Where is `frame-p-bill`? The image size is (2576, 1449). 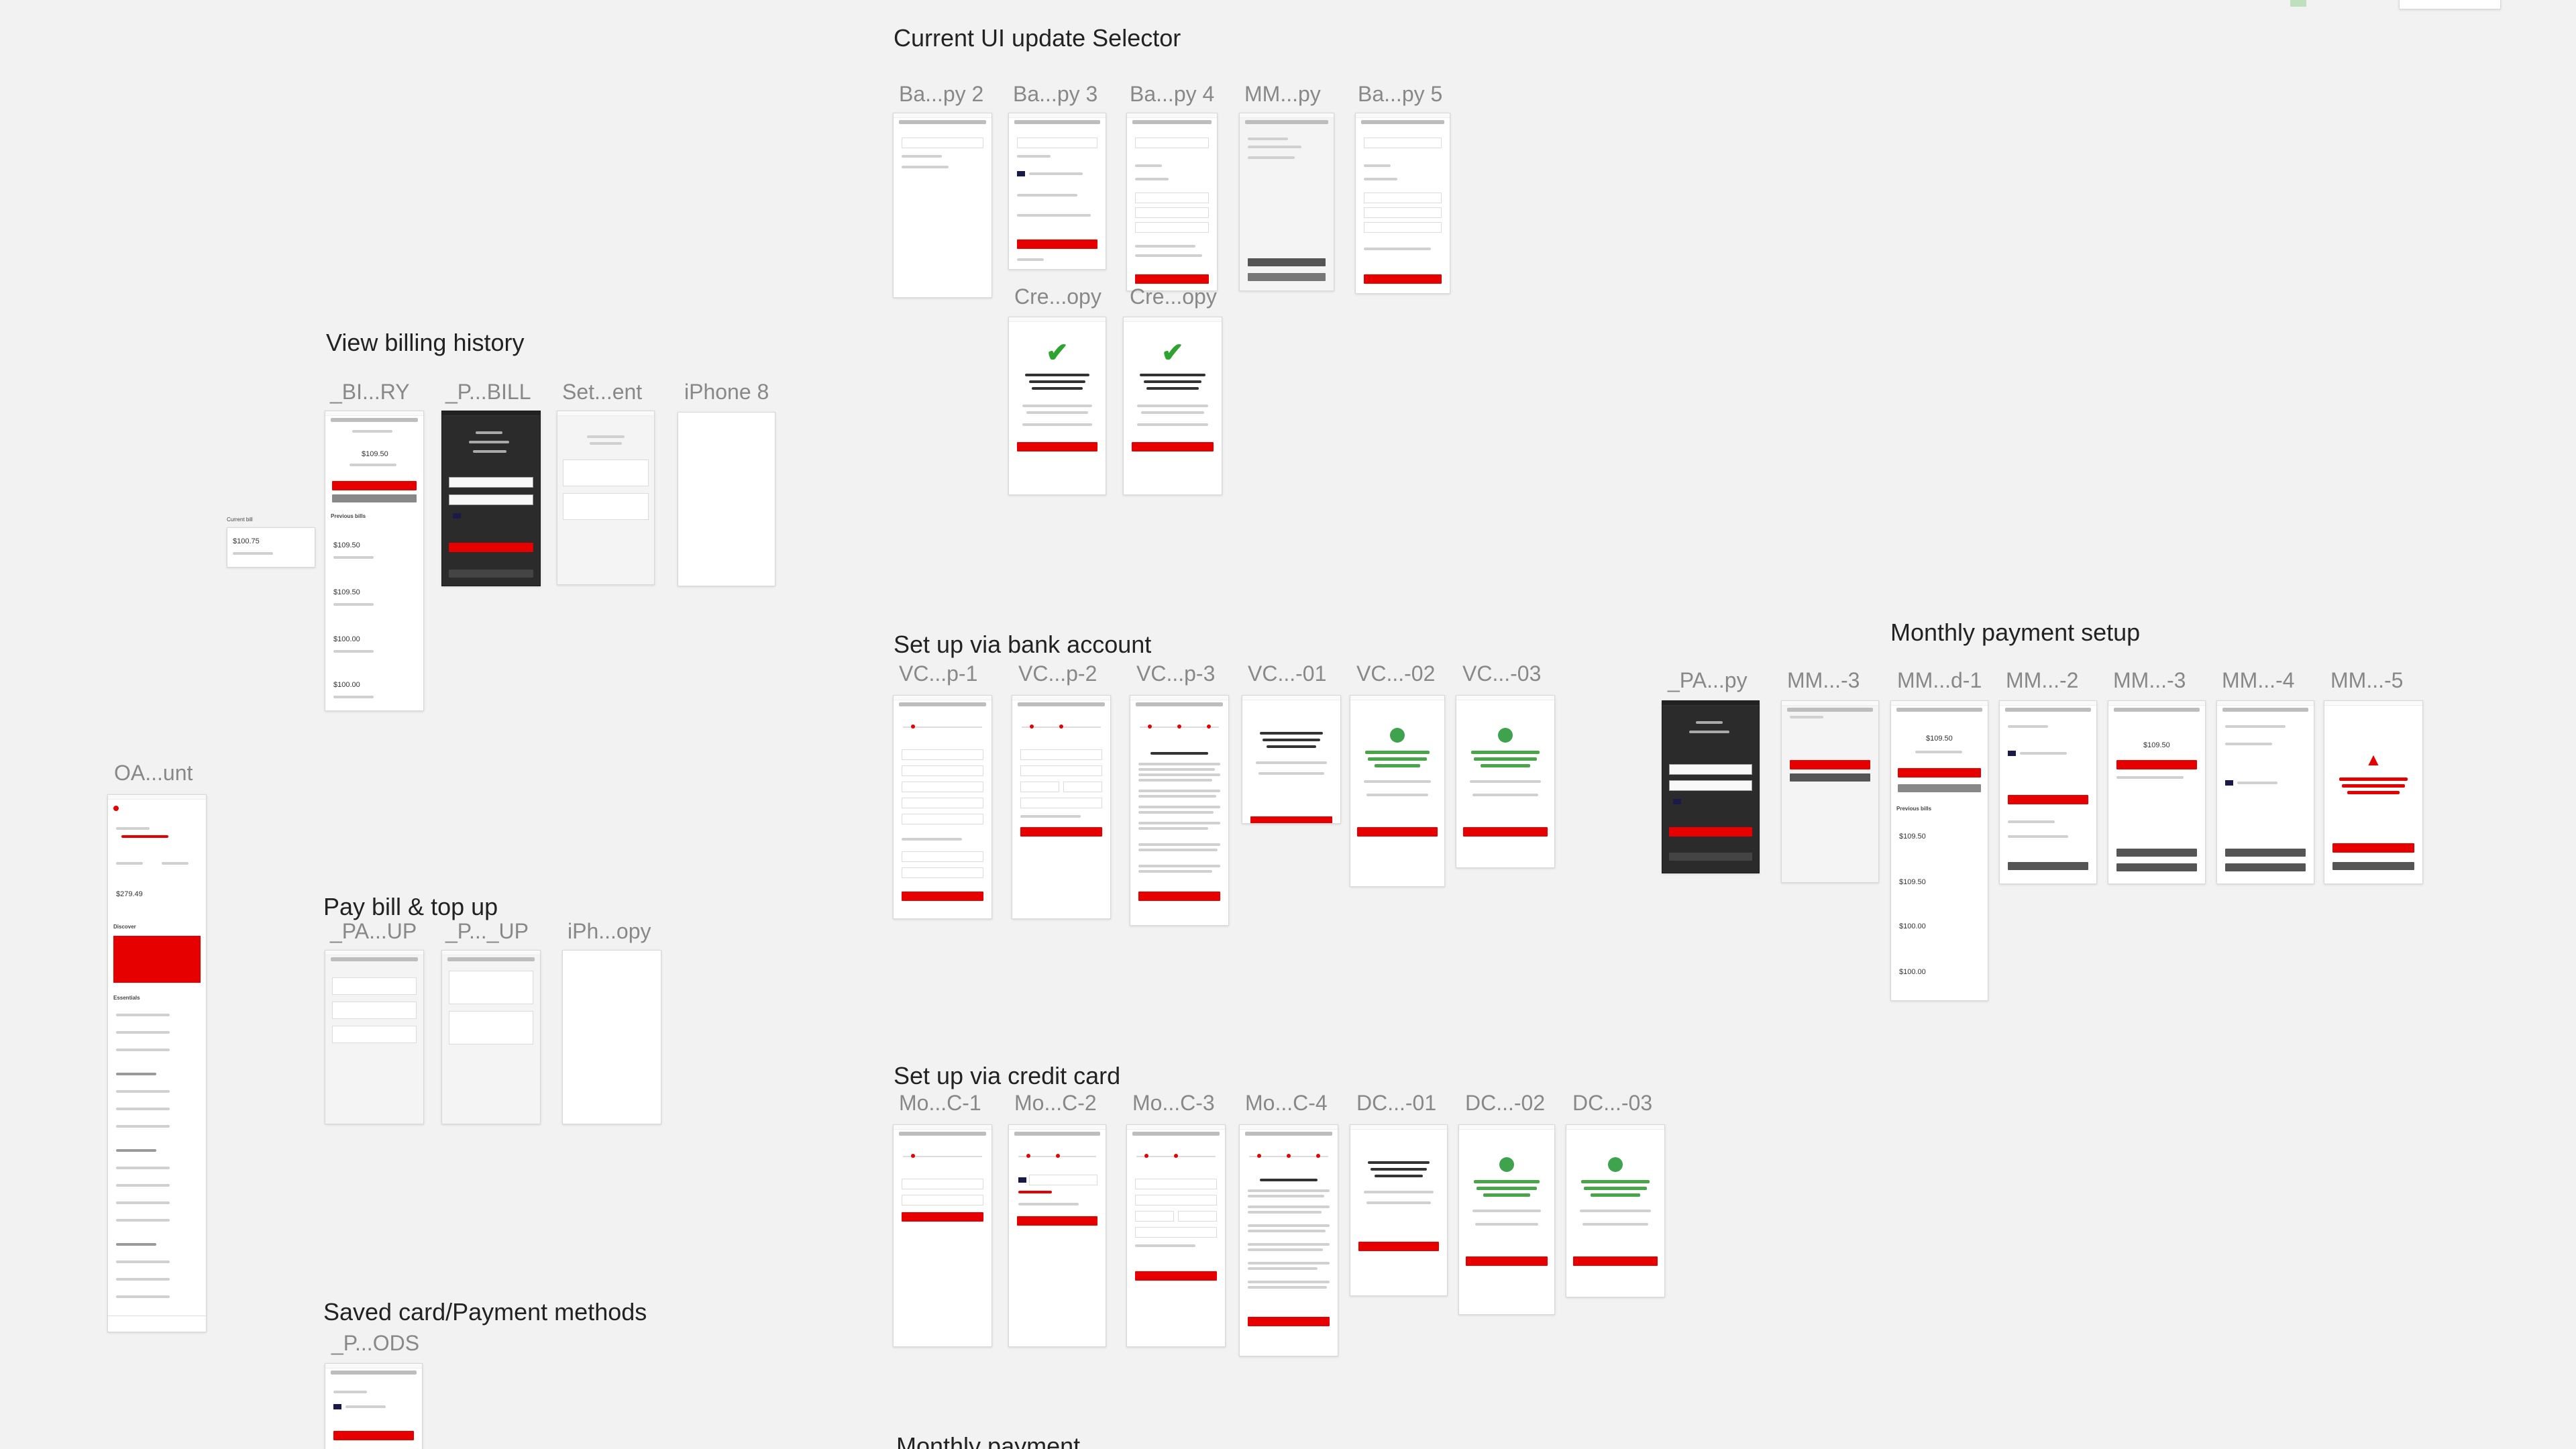
frame-p-bill is located at coordinates (491, 498).